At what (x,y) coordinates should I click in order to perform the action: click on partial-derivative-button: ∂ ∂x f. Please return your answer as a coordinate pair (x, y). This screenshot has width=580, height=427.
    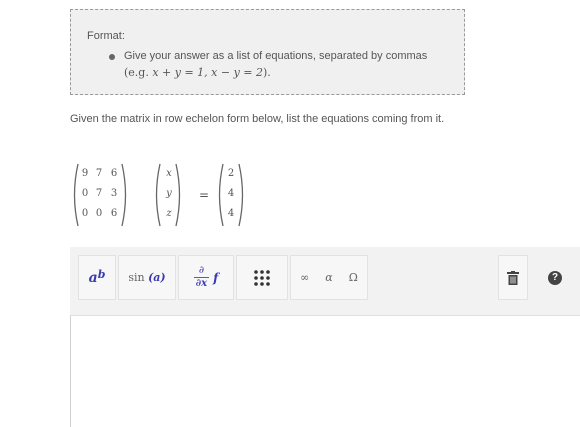
    Looking at the image, I should click on (206, 277).